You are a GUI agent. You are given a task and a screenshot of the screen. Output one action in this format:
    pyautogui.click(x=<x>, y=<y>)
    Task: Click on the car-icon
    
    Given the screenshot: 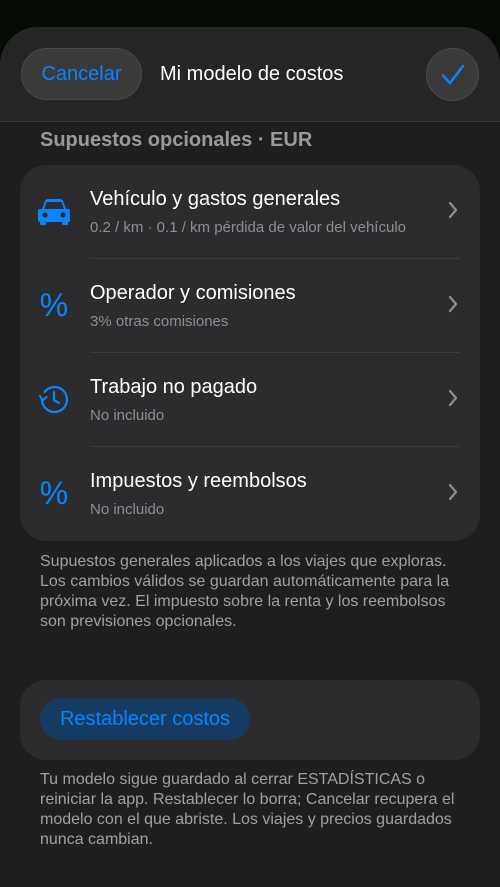 What is the action you would take?
    pyautogui.click(x=54, y=211)
    